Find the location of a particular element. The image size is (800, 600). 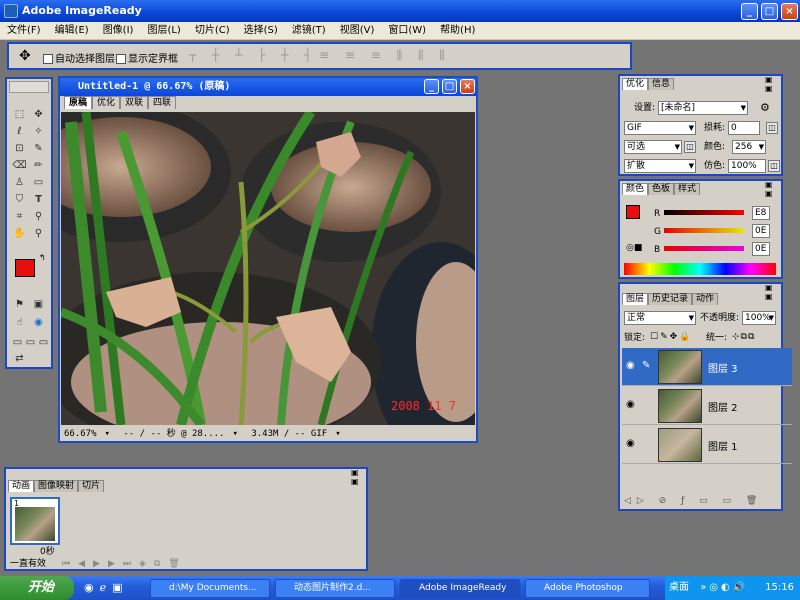

menu-layer: 图层(L) is located at coordinates (163, 31).